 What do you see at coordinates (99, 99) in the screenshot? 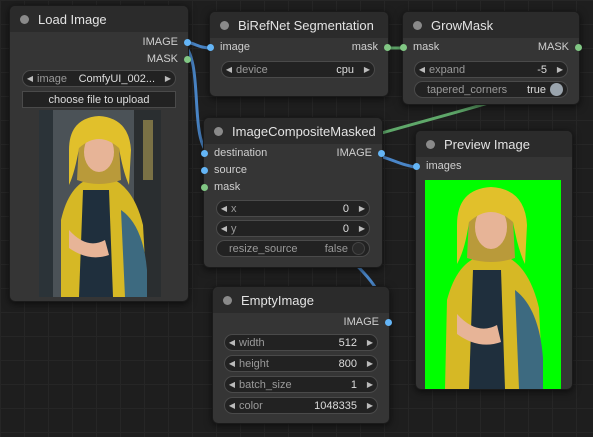
I see `upload-button: choose file to upload` at bounding box center [99, 99].